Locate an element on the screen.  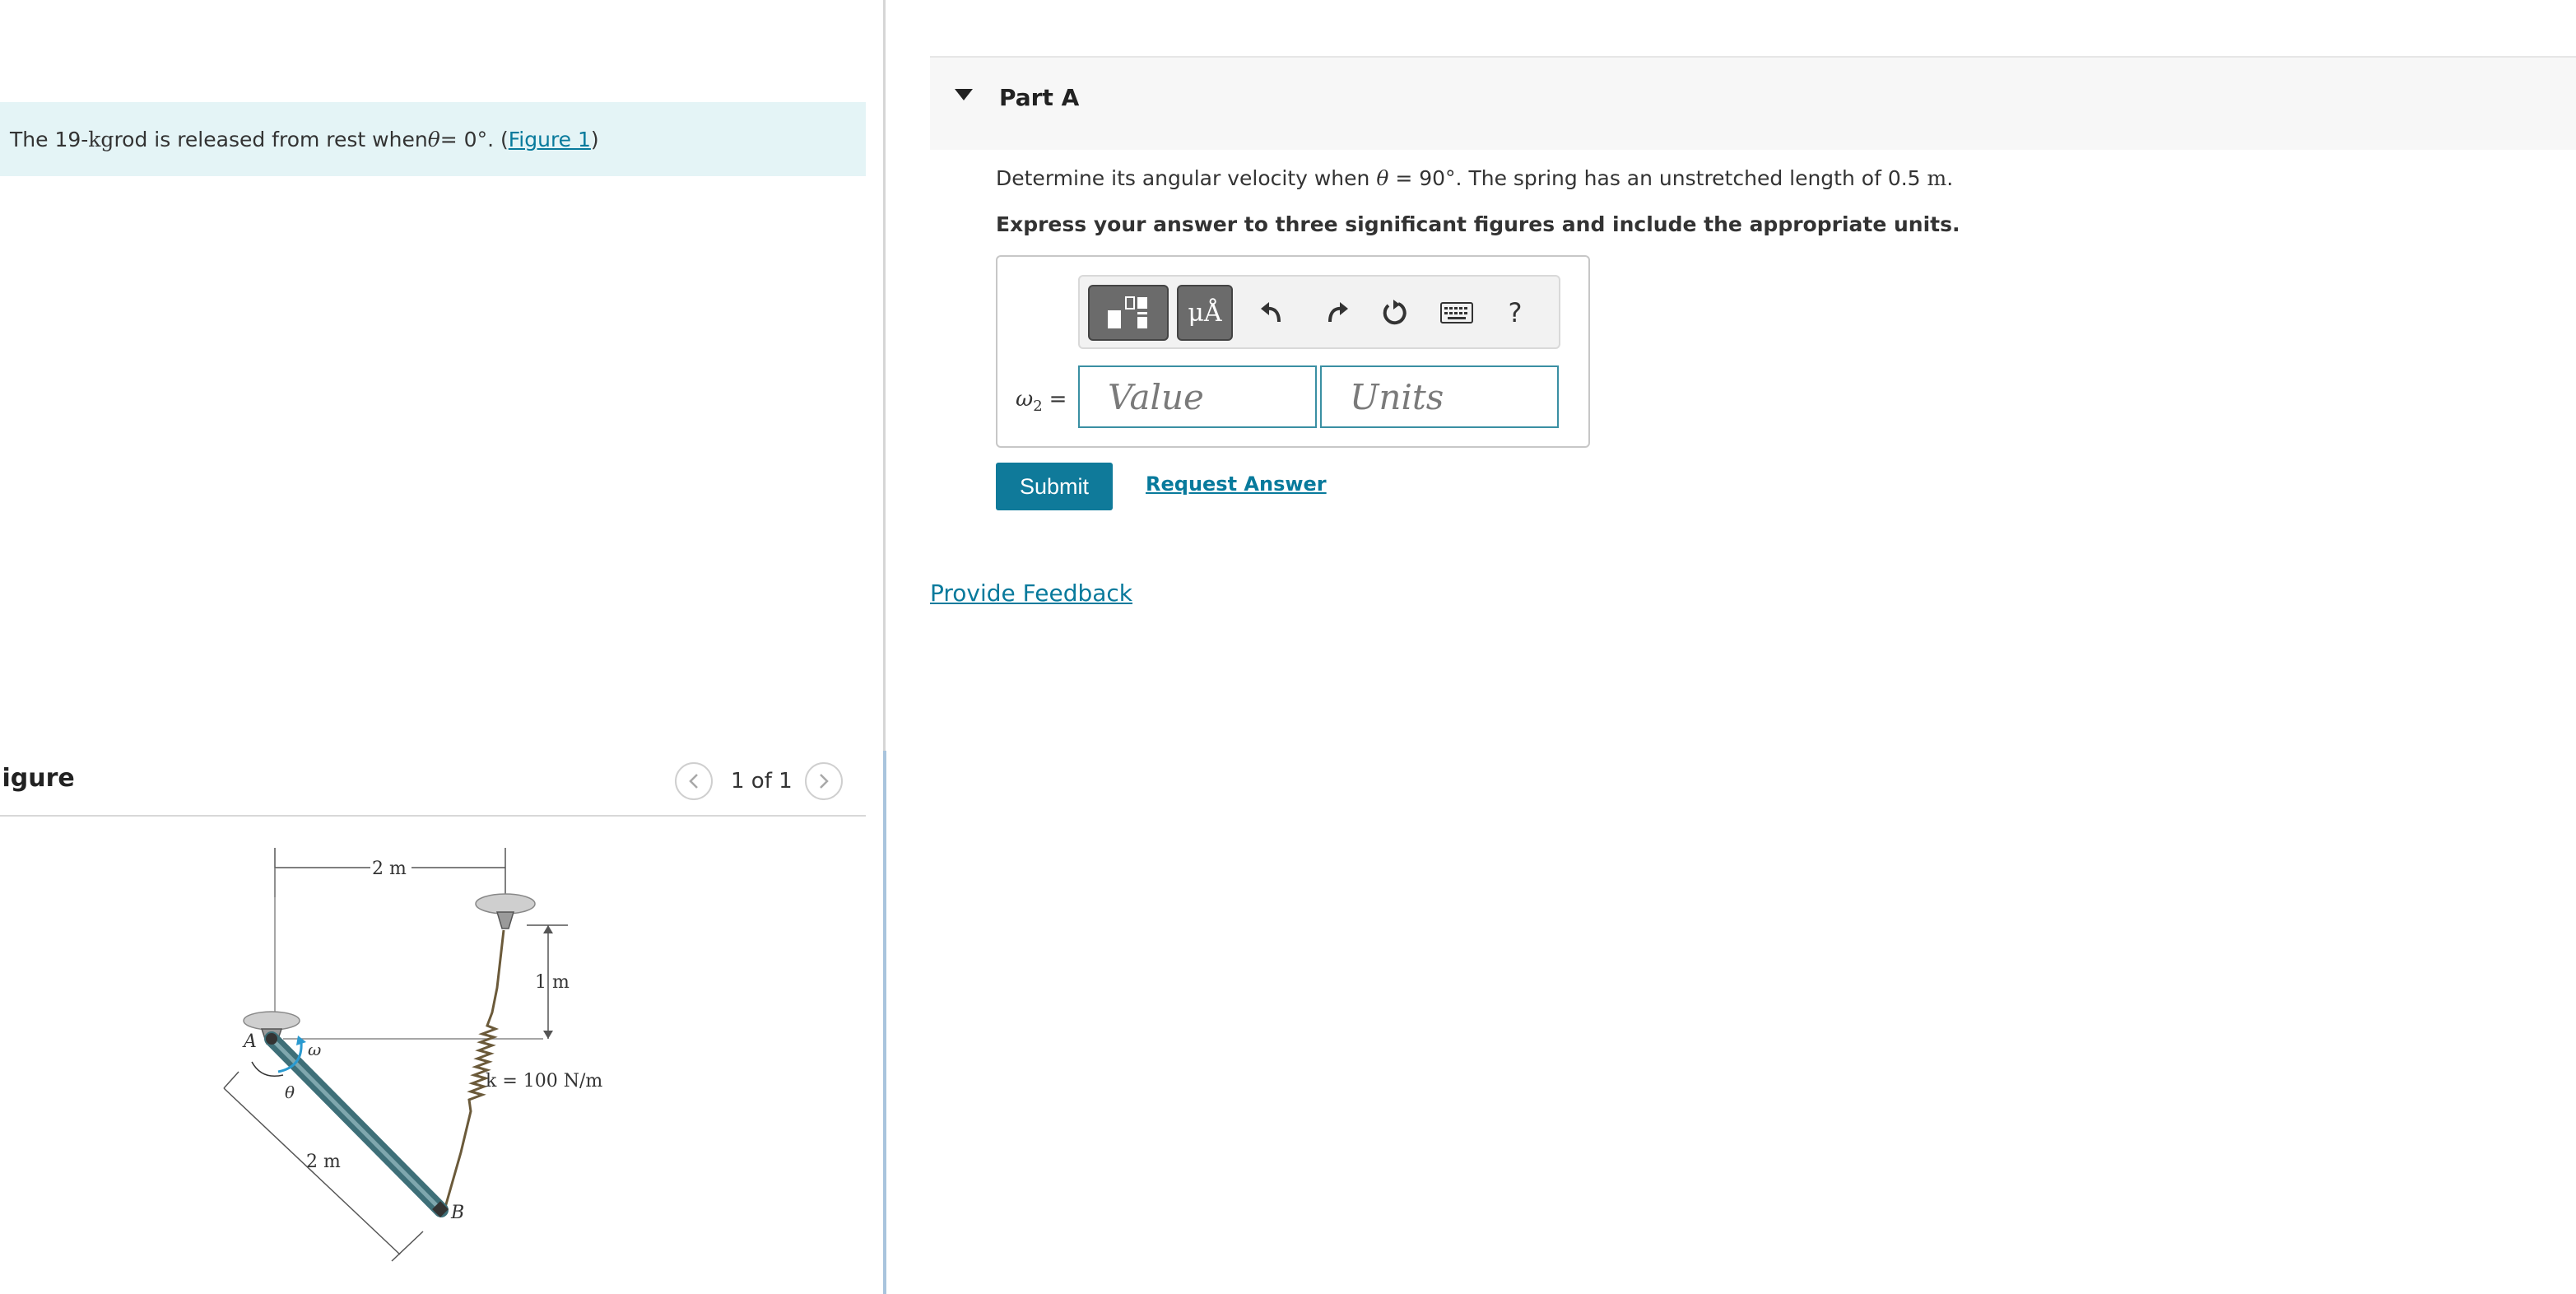
question-unit: m is located at coordinates (1937, 178).